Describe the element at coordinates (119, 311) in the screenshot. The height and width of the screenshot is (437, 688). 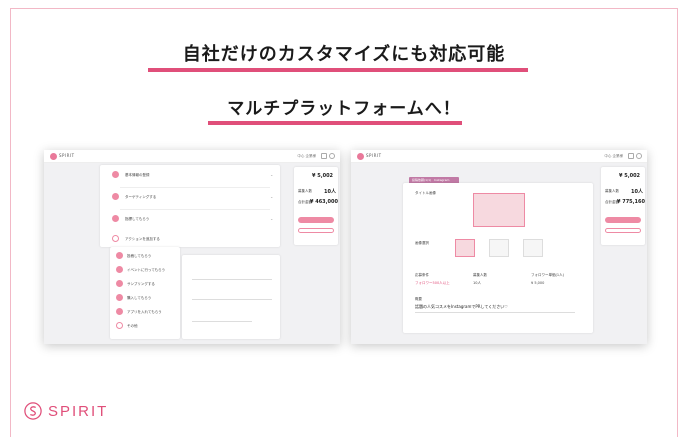
I see `app-install-icon` at that location.